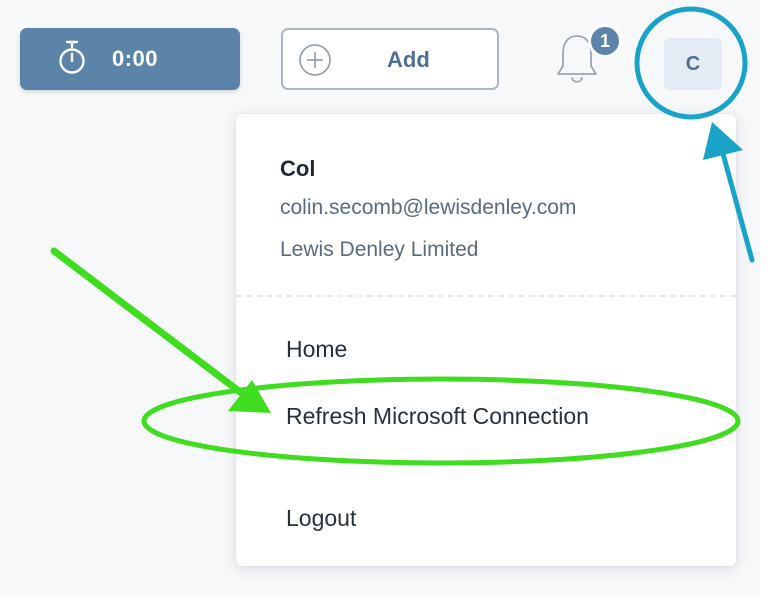  What do you see at coordinates (408, 59) in the screenshot?
I see `add-button-label: Add` at bounding box center [408, 59].